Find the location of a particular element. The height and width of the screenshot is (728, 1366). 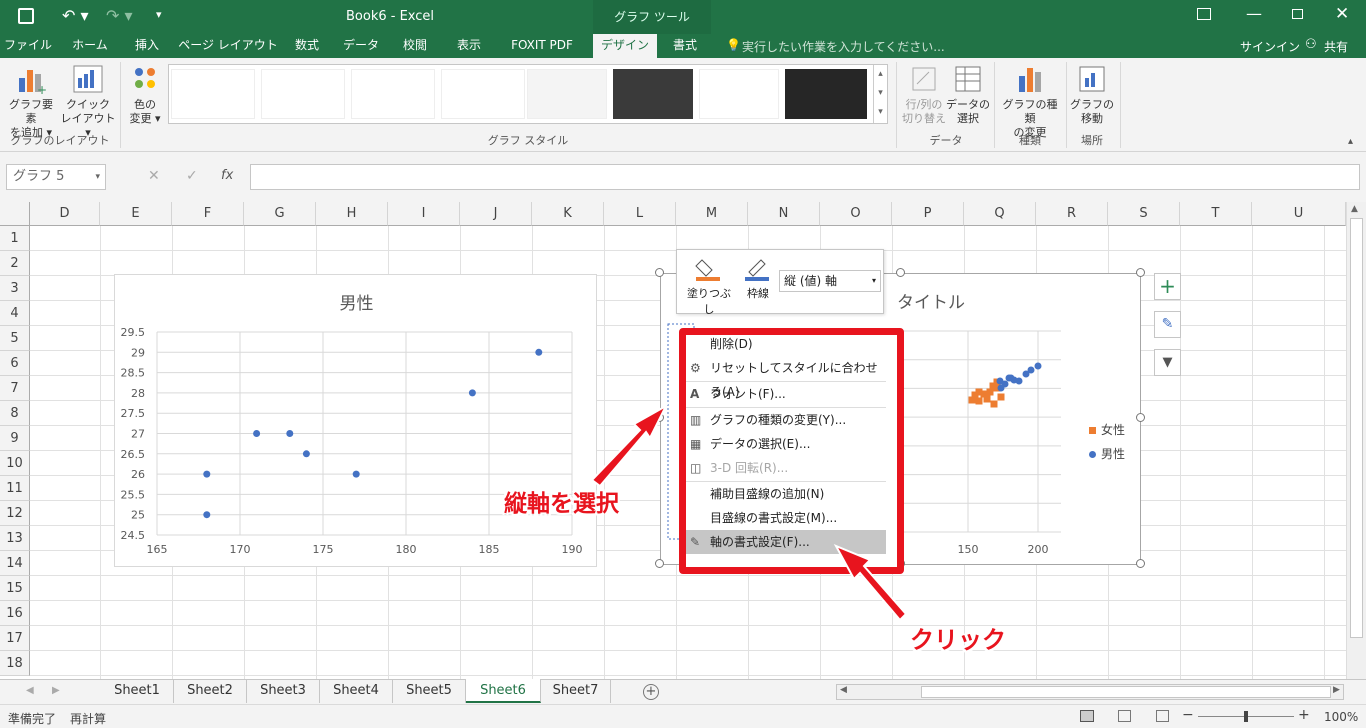

horizontal-scrollbar: ◀ ▶ is located at coordinates (1090, 692).